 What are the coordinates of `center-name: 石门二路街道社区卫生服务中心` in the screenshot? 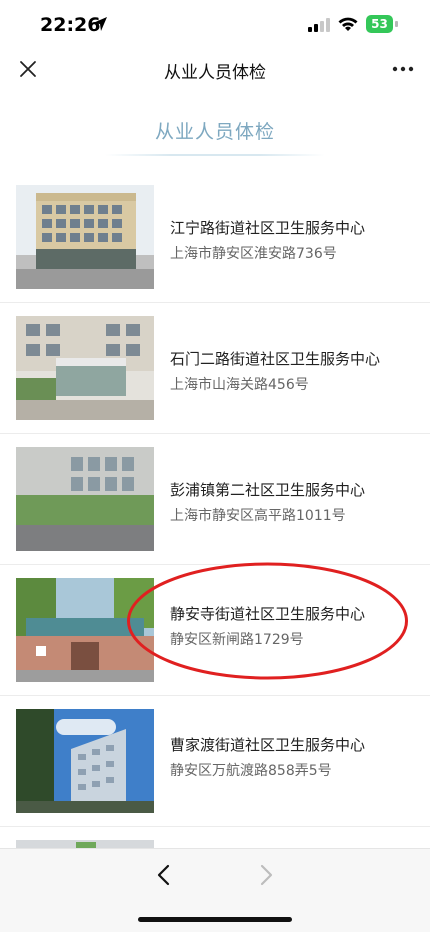 It's located at (275, 359).